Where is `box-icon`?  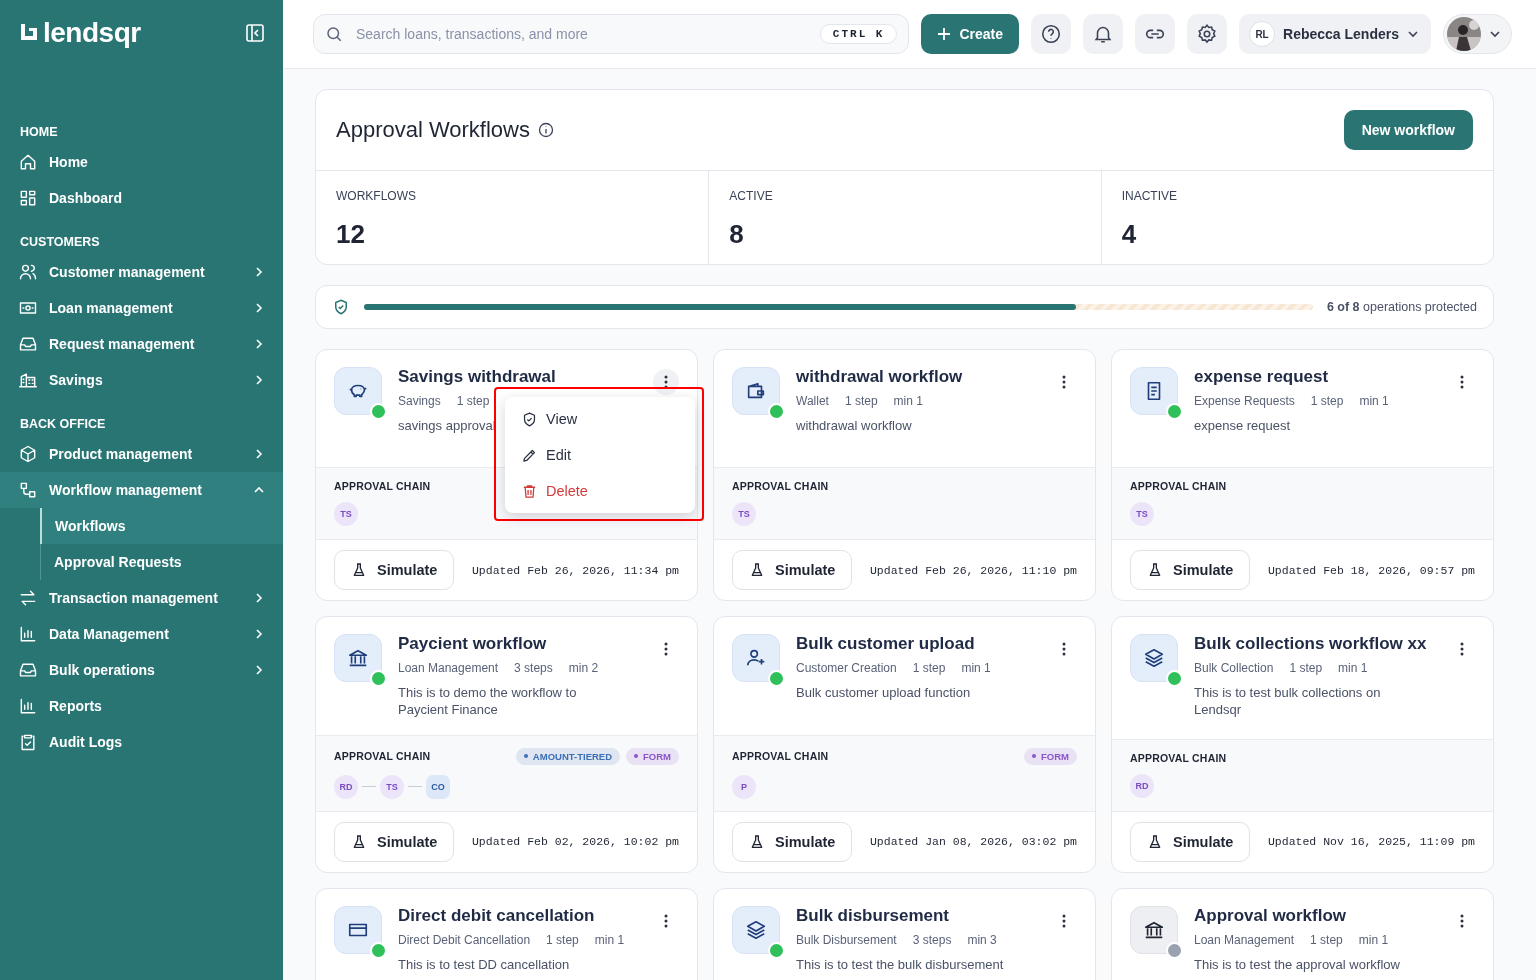 box-icon is located at coordinates (28, 454).